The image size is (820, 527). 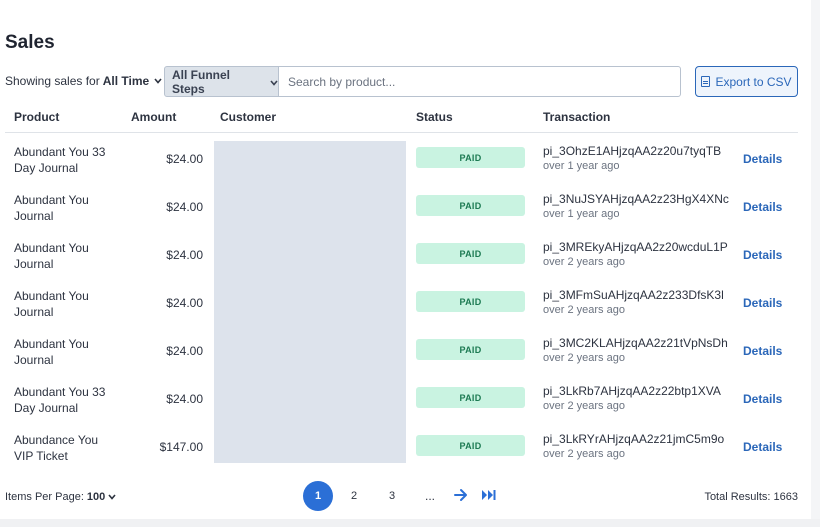 What do you see at coordinates (632, 151) in the screenshot?
I see `transaction-id: pi_3OhzE1AHjzqAA2z20u7tyqTB` at bounding box center [632, 151].